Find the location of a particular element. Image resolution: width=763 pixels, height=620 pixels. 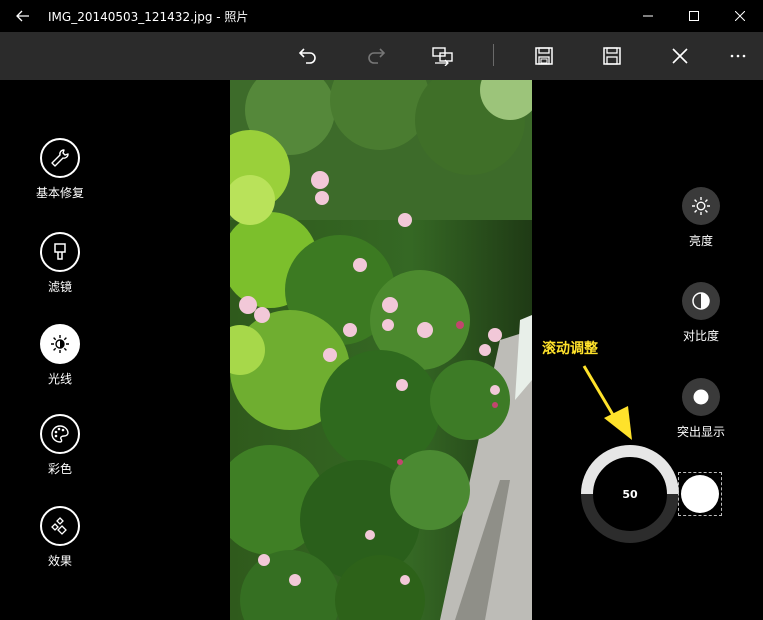

dial-knob is located at coordinates (700, 494).